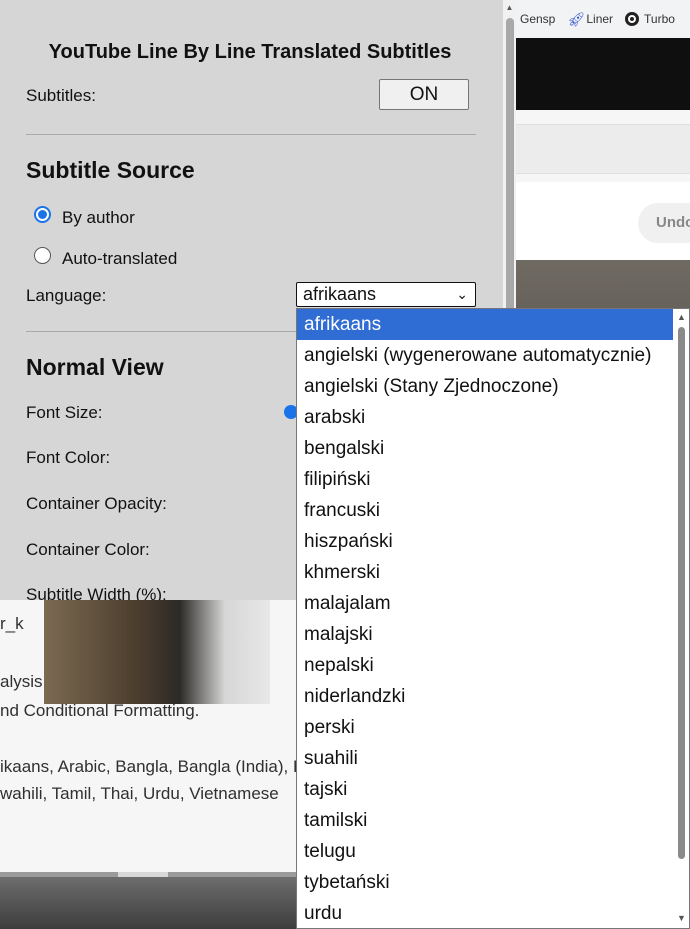 The image size is (690, 929). What do you see at coordinates (681, 593) in the screenshot?
I see `dropdown-scrollbar-thumb` at bounding box center [681, 593].